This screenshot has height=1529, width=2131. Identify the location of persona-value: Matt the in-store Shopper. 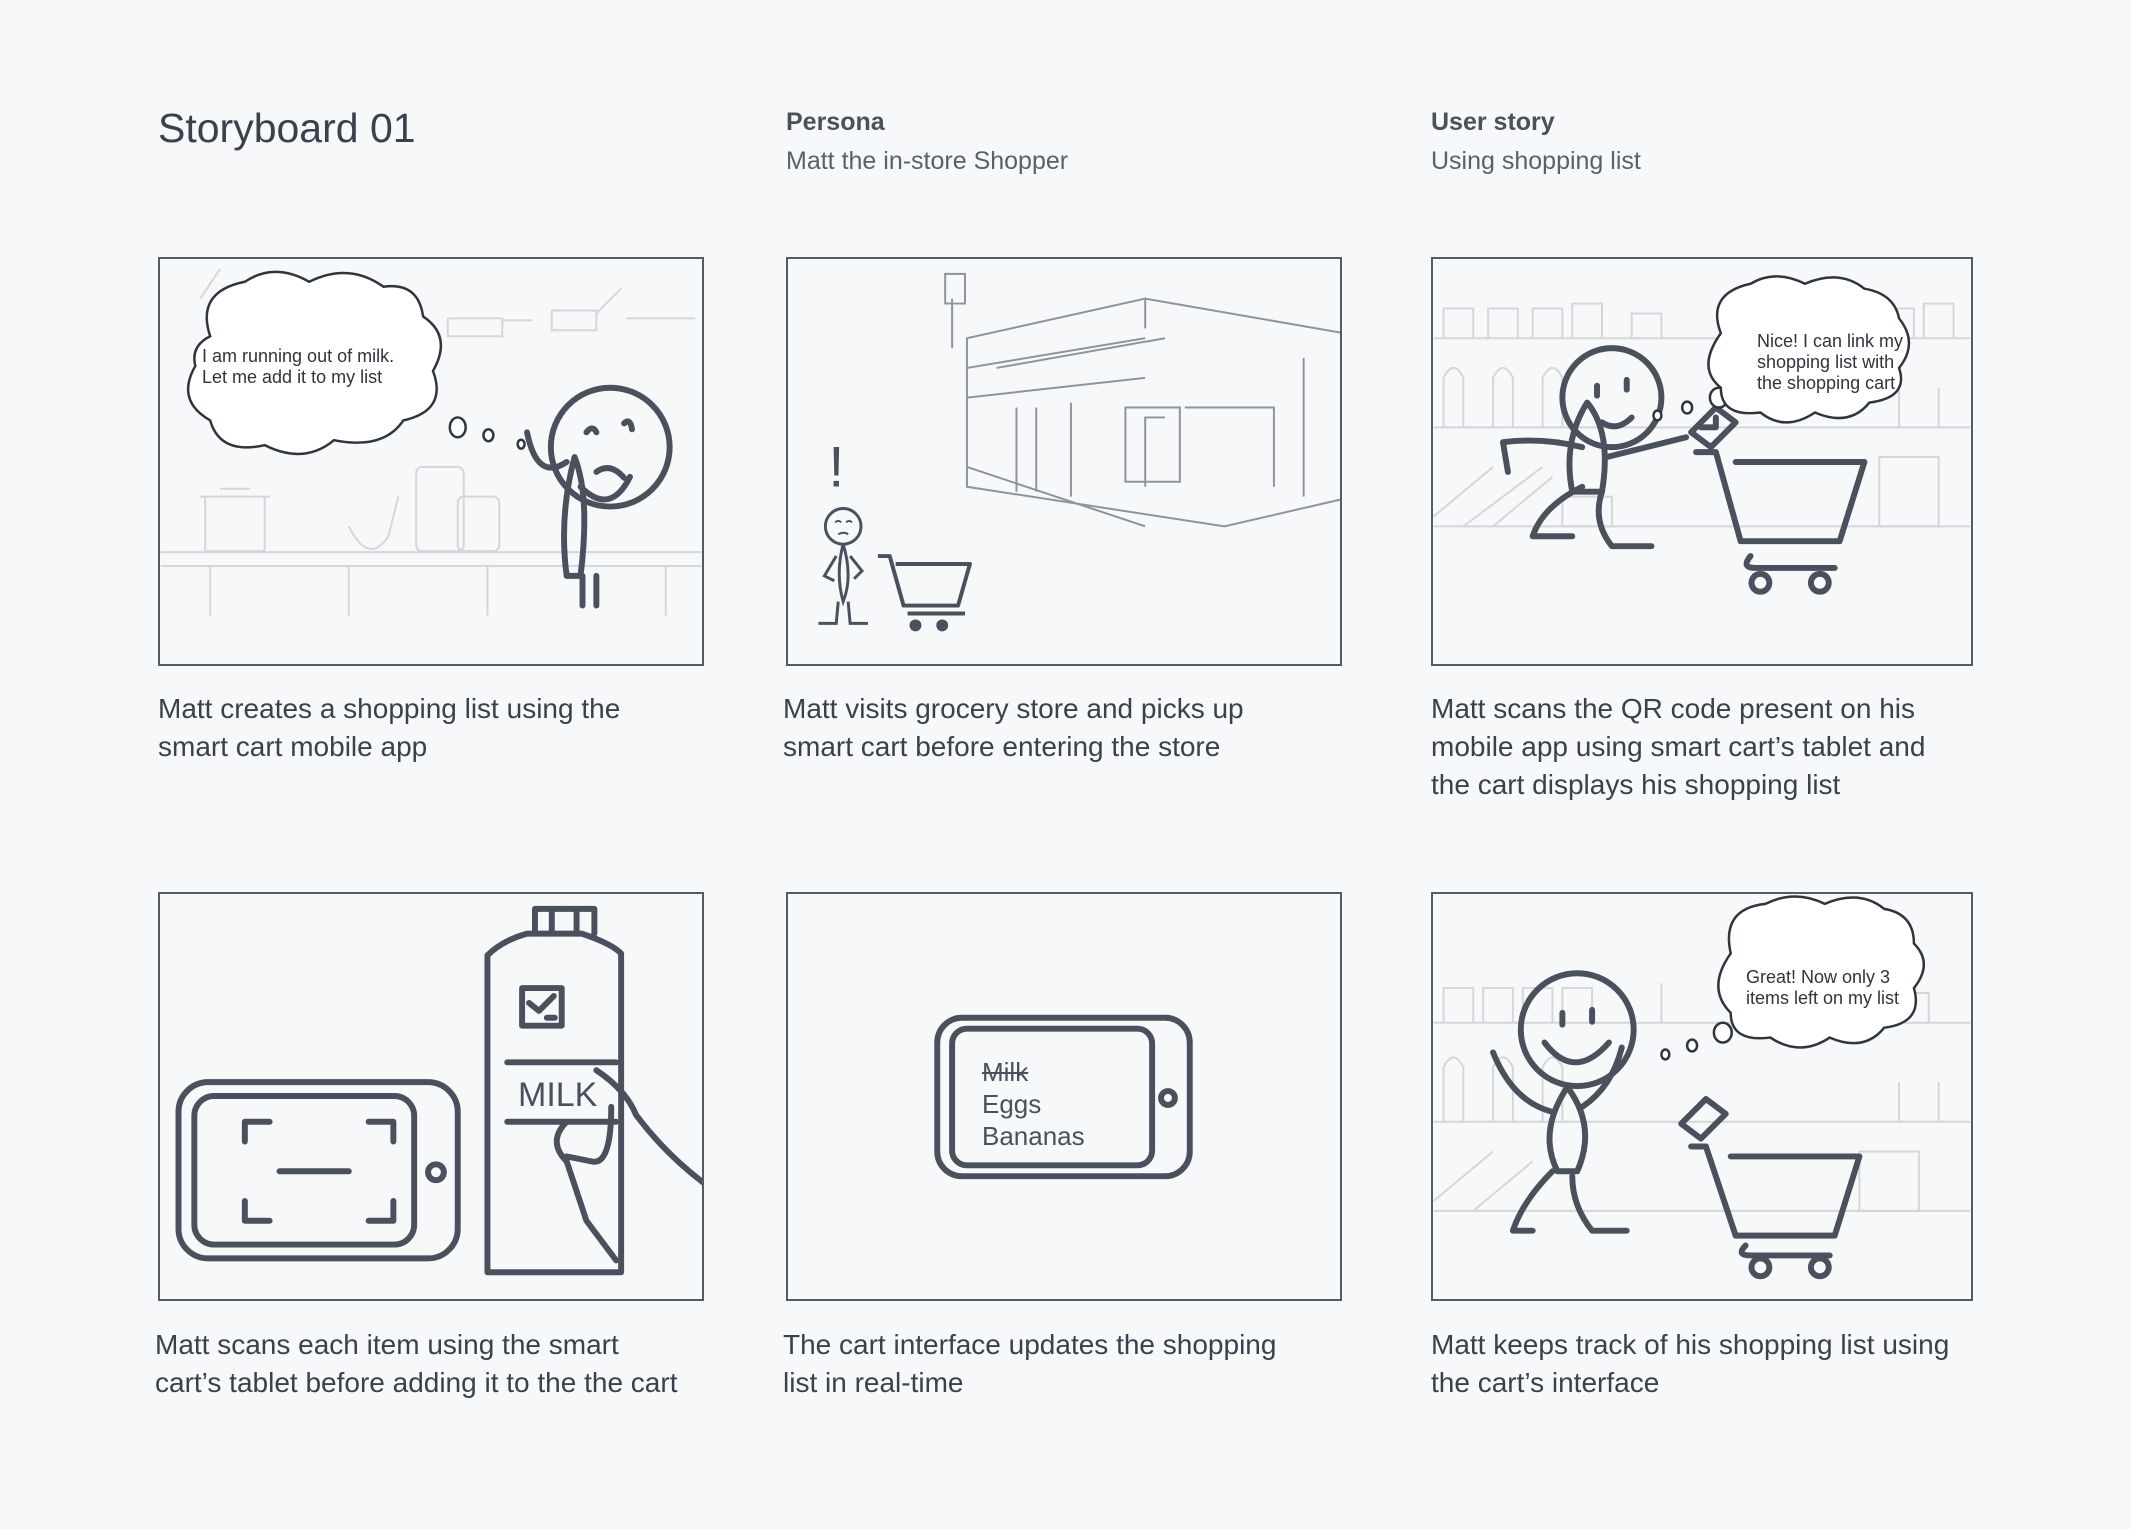
(927, 161).